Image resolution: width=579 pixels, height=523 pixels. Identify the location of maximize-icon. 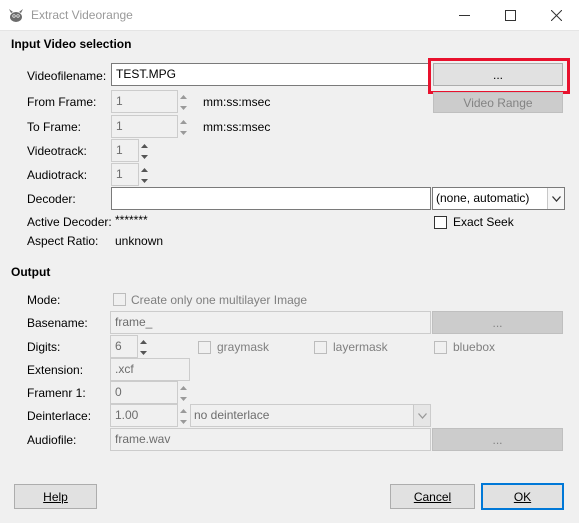
(510, 15).